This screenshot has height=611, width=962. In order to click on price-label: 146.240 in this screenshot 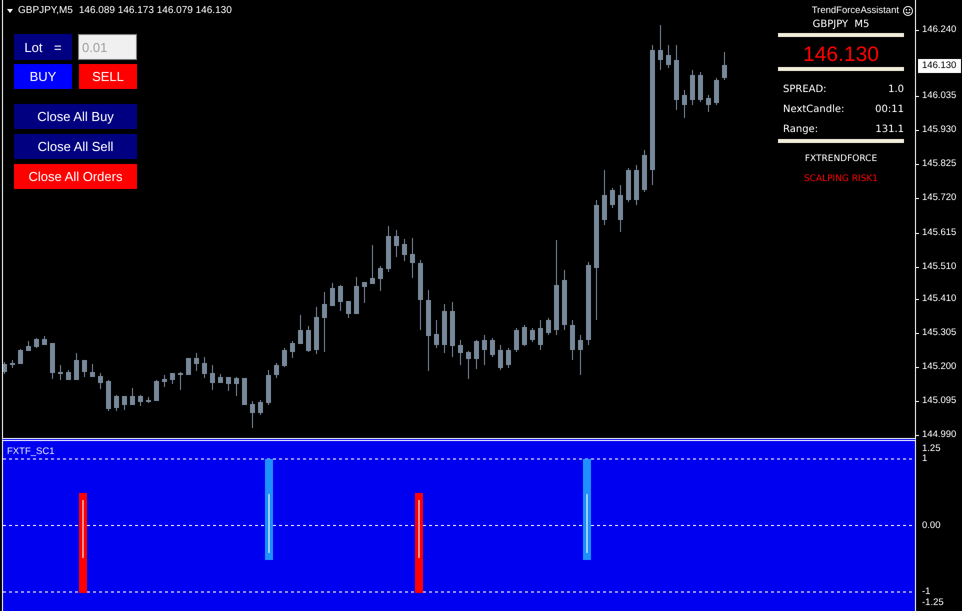, I will do `click(939, 30)`.